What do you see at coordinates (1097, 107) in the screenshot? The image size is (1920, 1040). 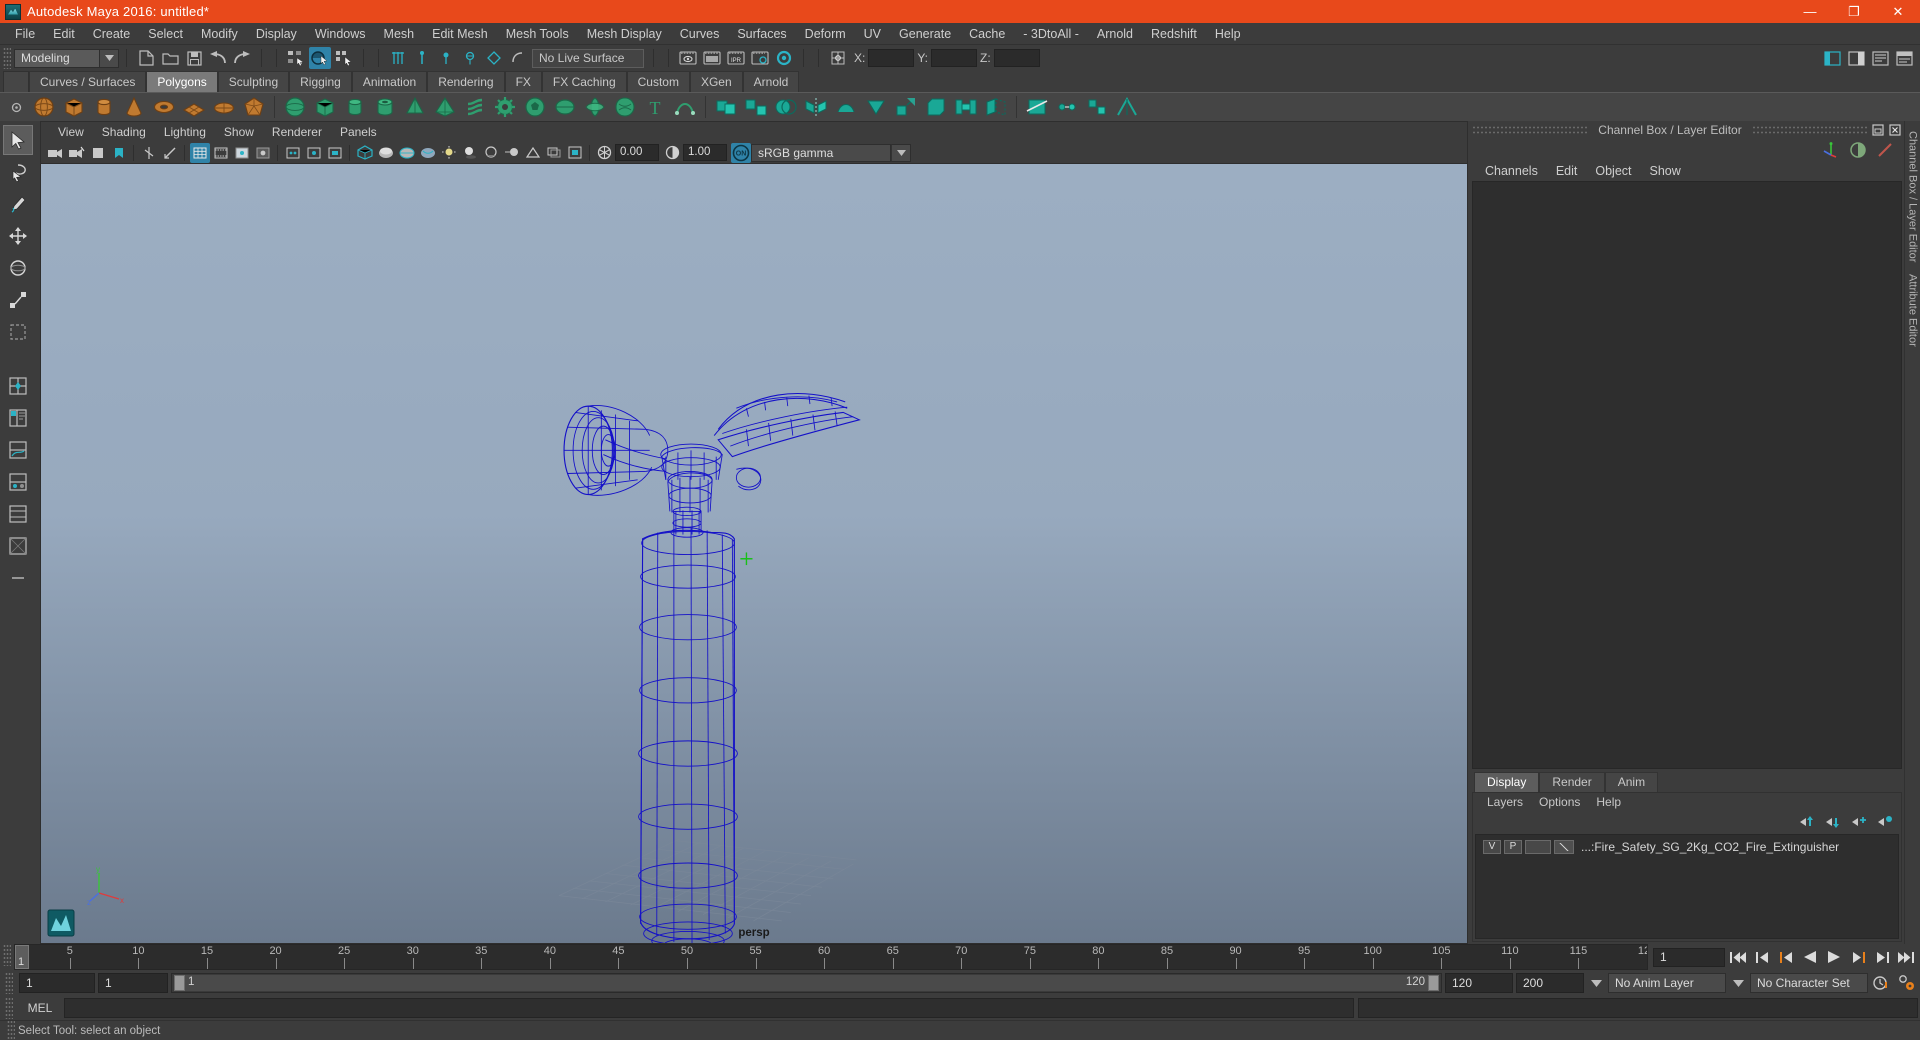 I see `quad-draw-icon` at bounding box center [1097, 107].